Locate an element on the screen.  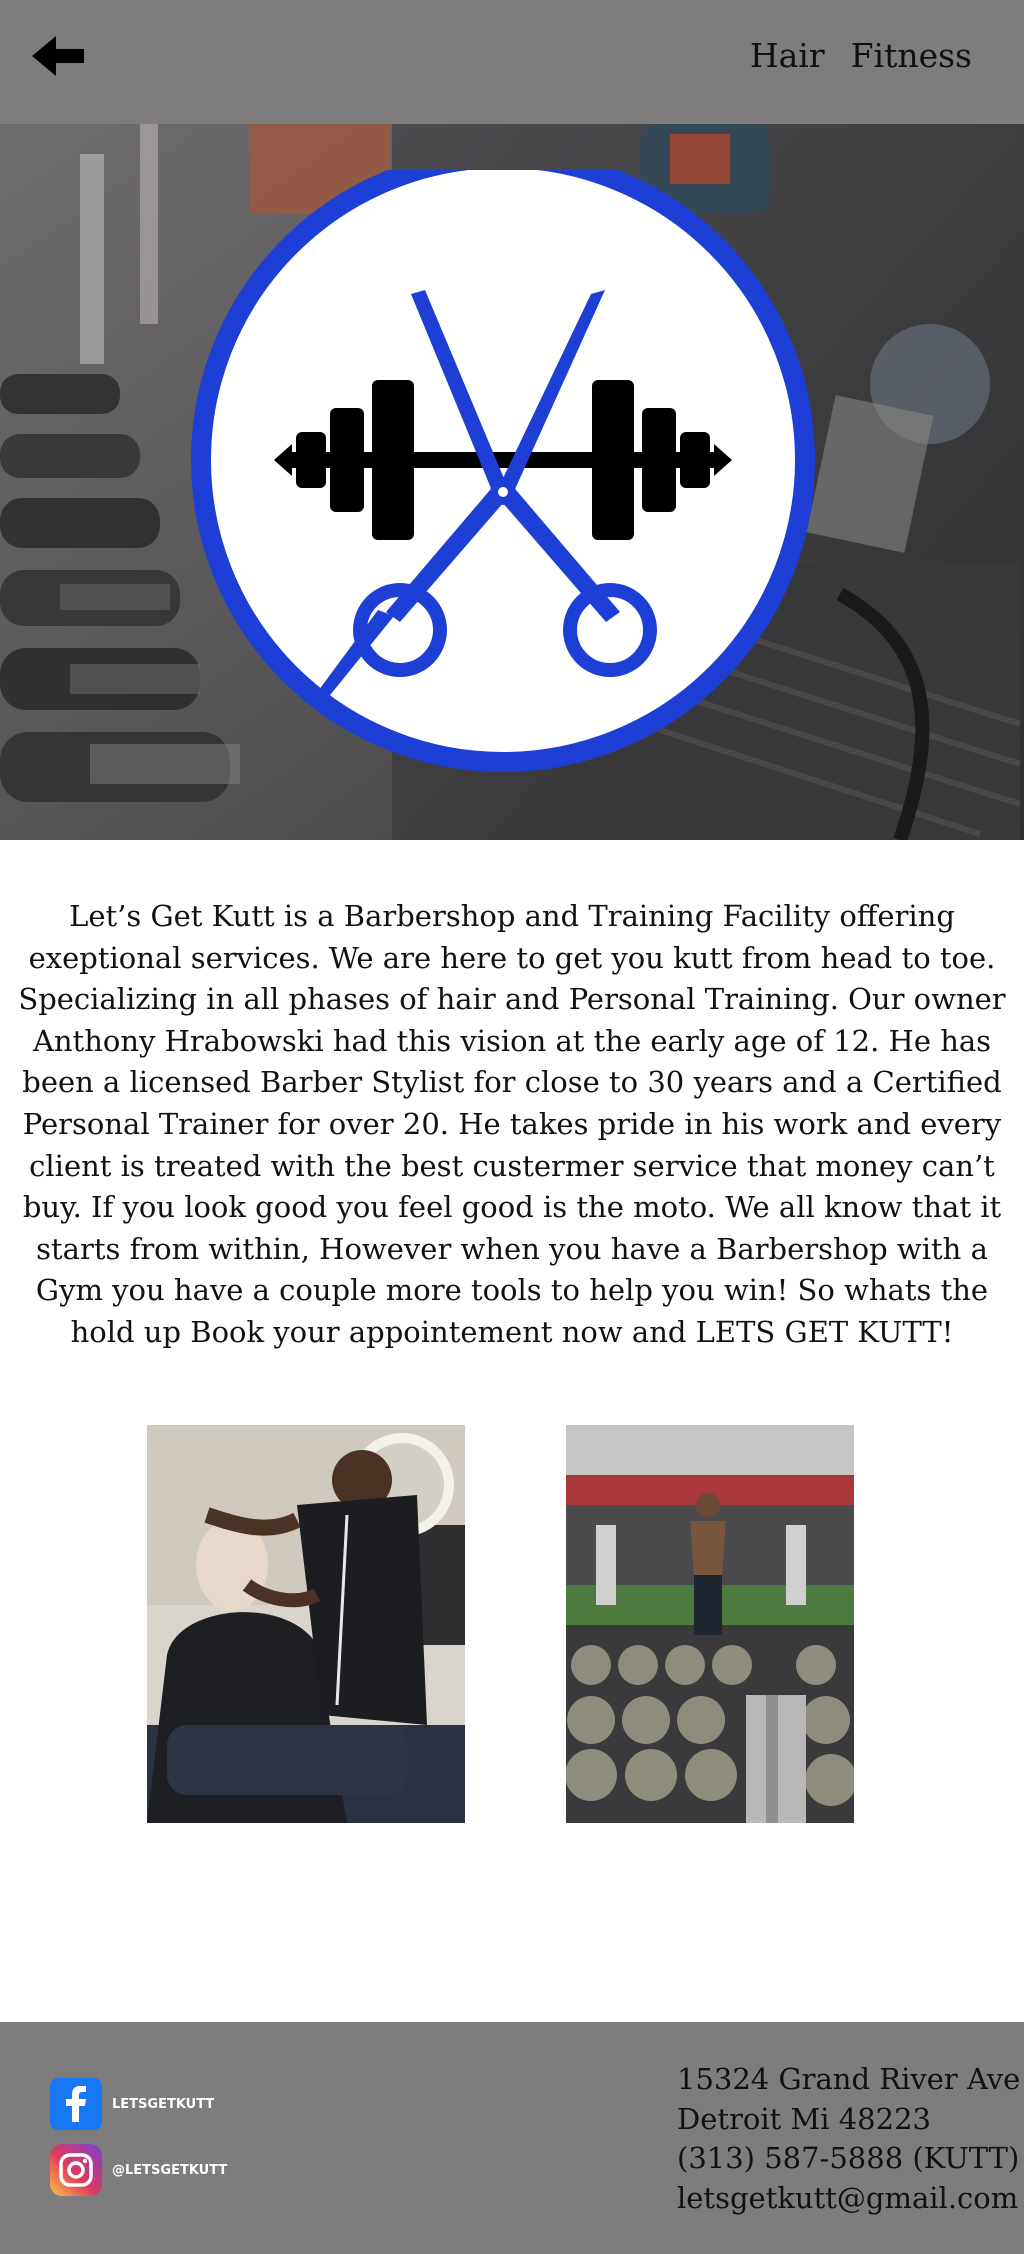
facebook-link: LETSGETKUTT is located at coordinates (132, 2104).